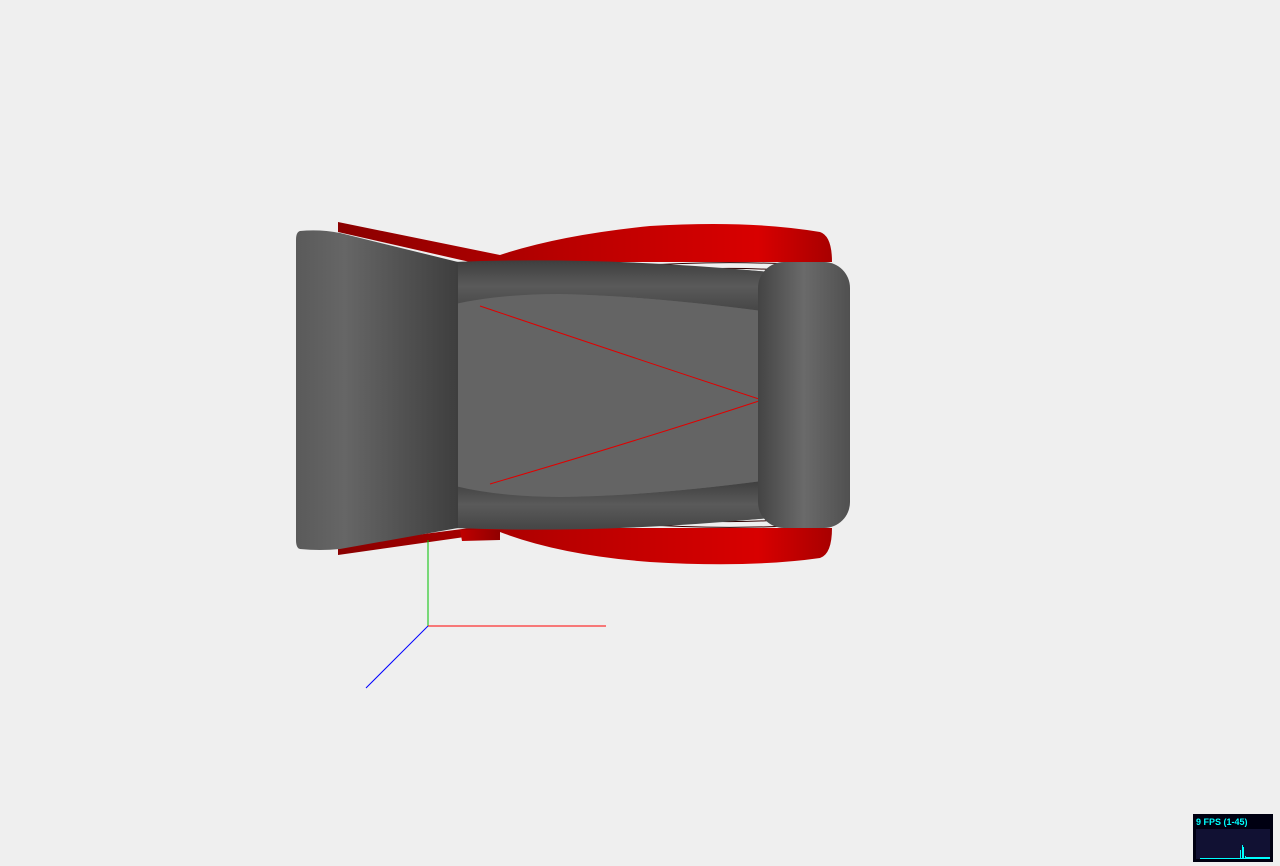 This screenshot has height=866, width=1280. Describe the element at coordinates (1233, 844) in the screenshot. I see `fps-graph` at that location.